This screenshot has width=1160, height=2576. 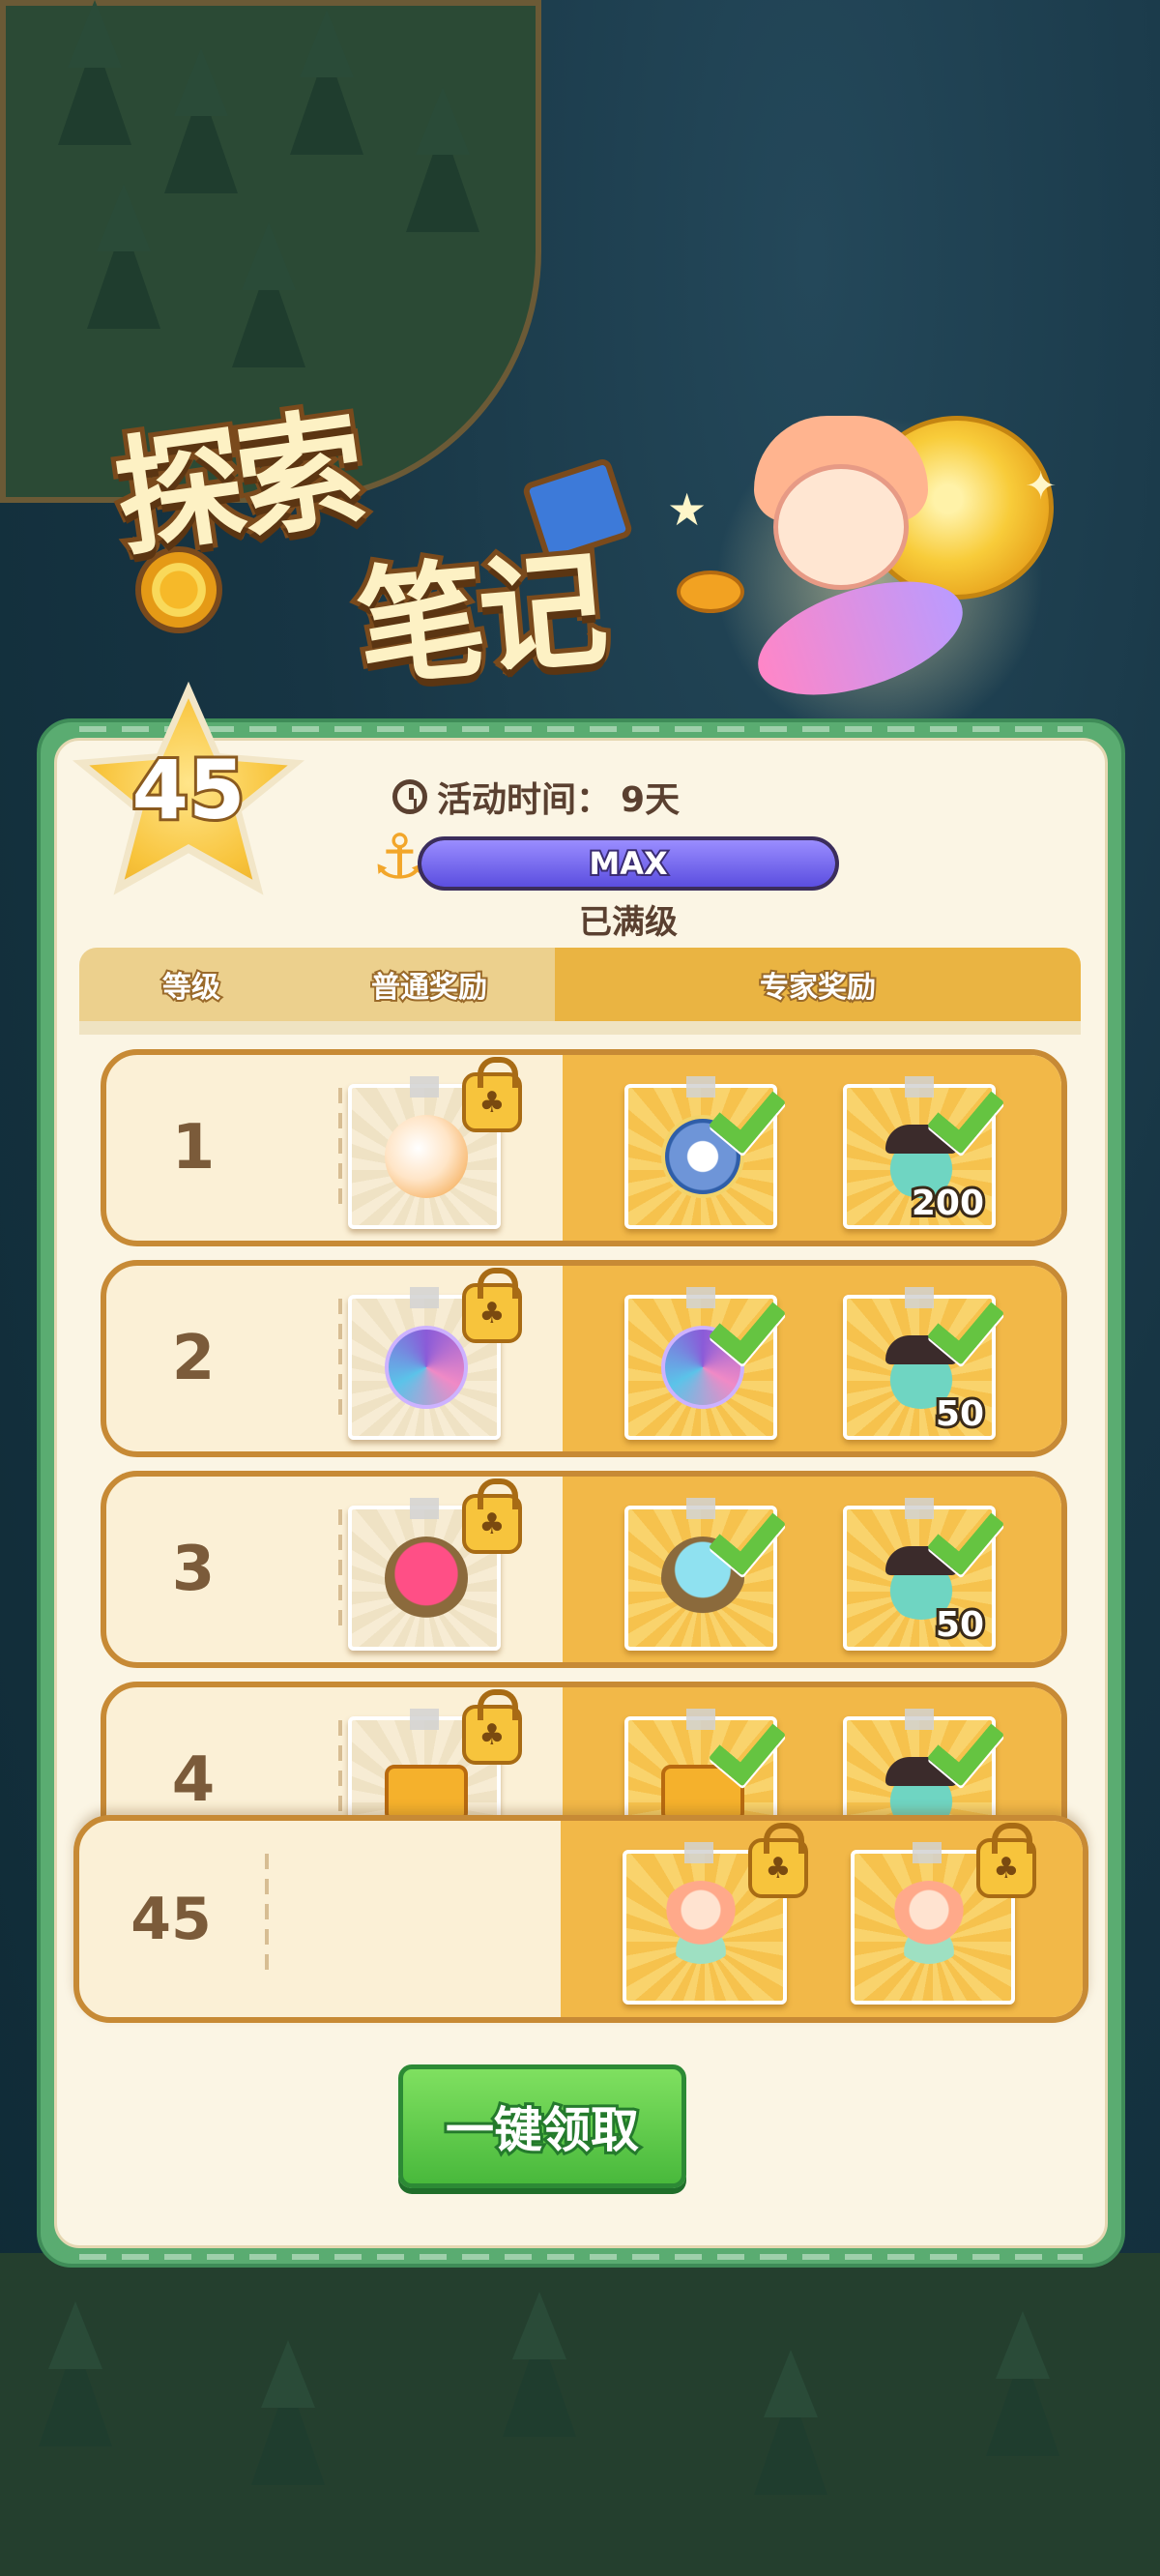 I want to click on ticket-icon, so click(x=427, y=1791).